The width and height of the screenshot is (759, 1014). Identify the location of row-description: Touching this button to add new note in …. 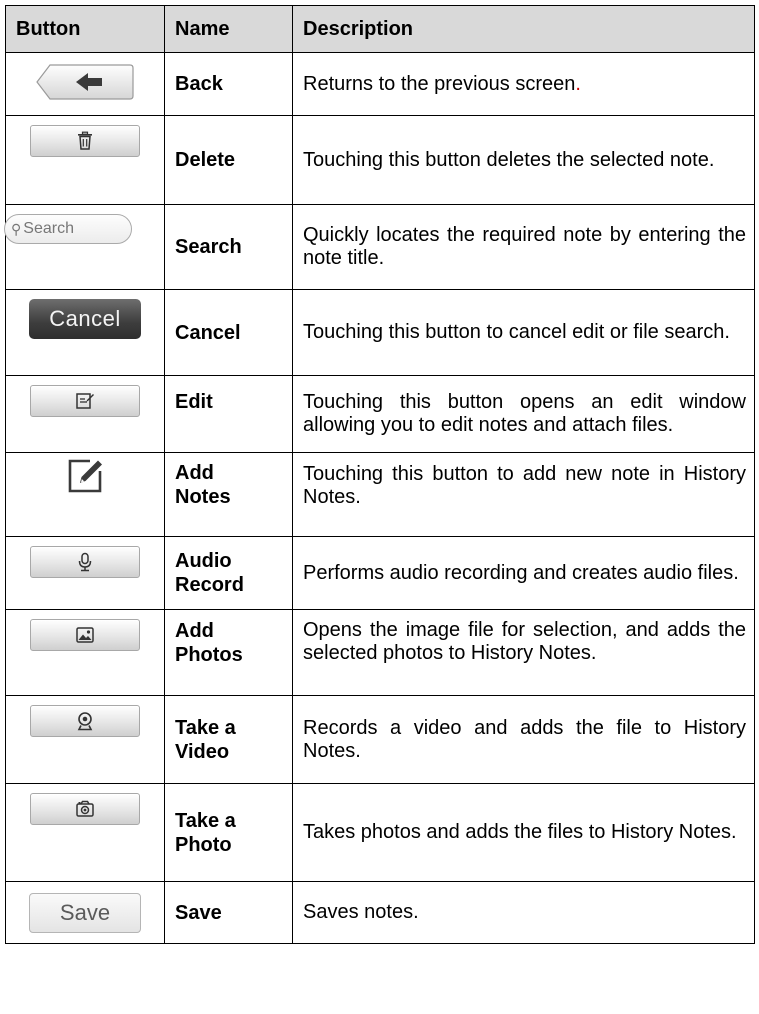
(524, 485).